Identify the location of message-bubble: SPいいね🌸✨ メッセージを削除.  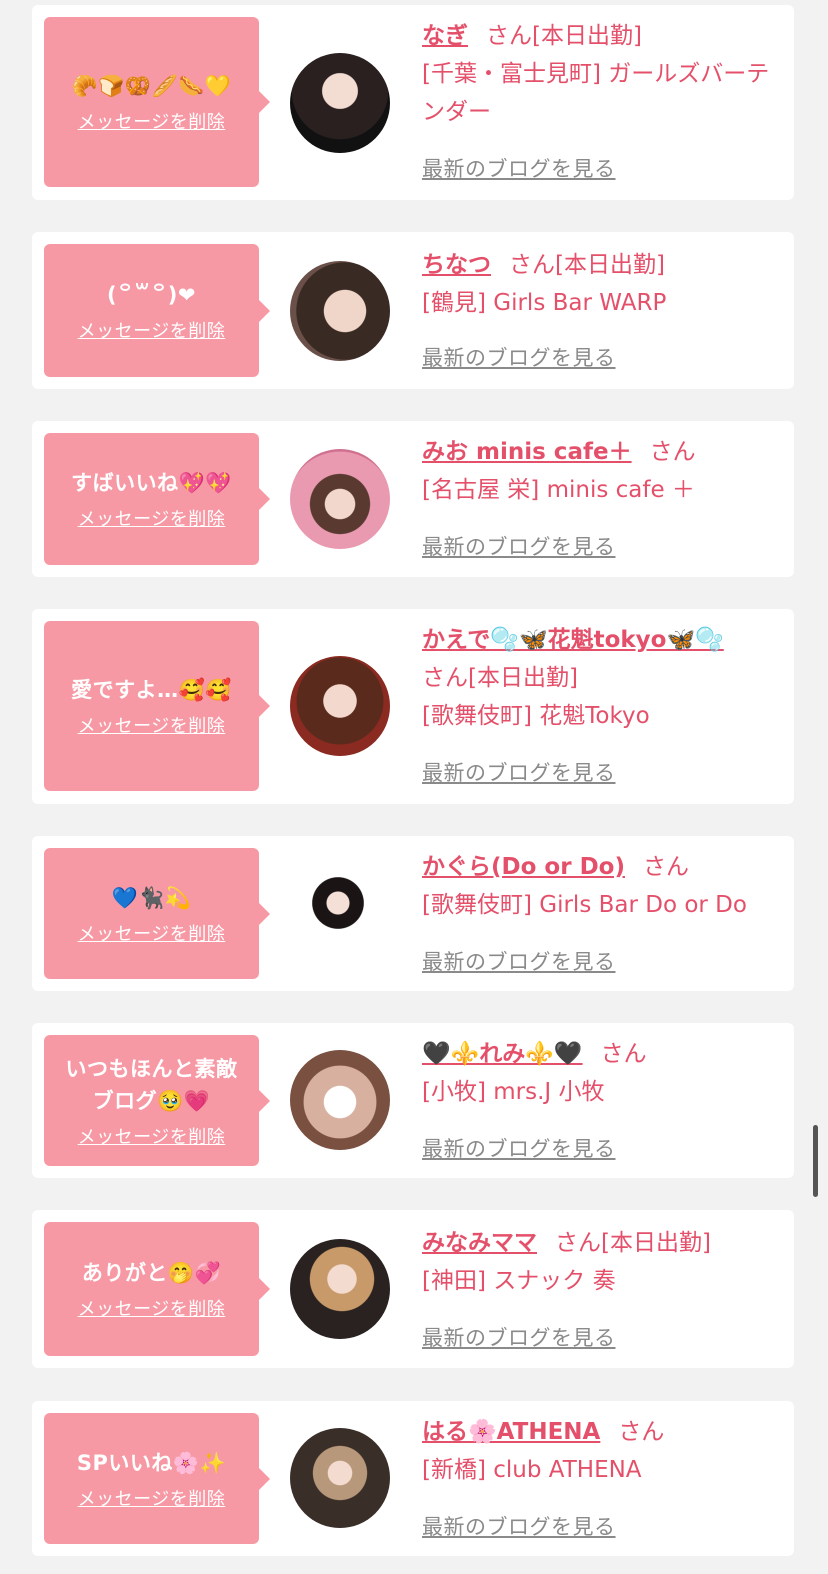
(157, 1478).